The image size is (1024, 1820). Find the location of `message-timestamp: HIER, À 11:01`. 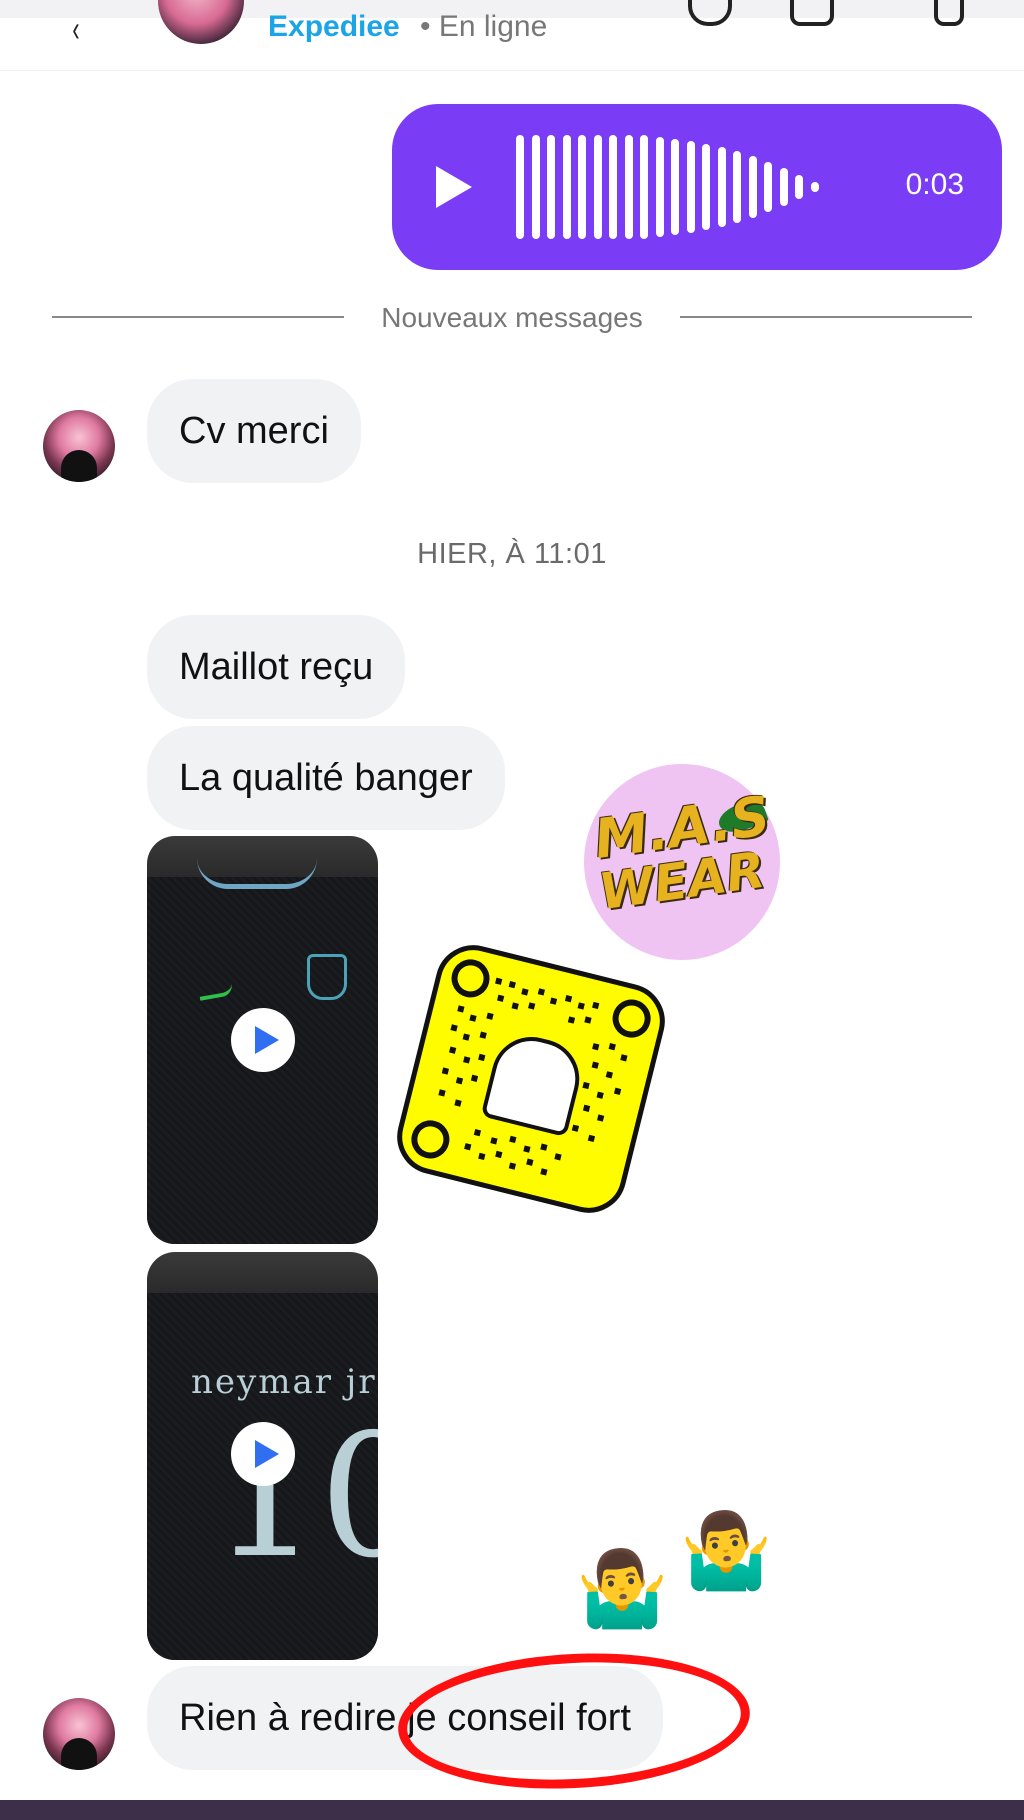

message-timestamp: HIER, À 11:01 is located at coordinates (512, 554).